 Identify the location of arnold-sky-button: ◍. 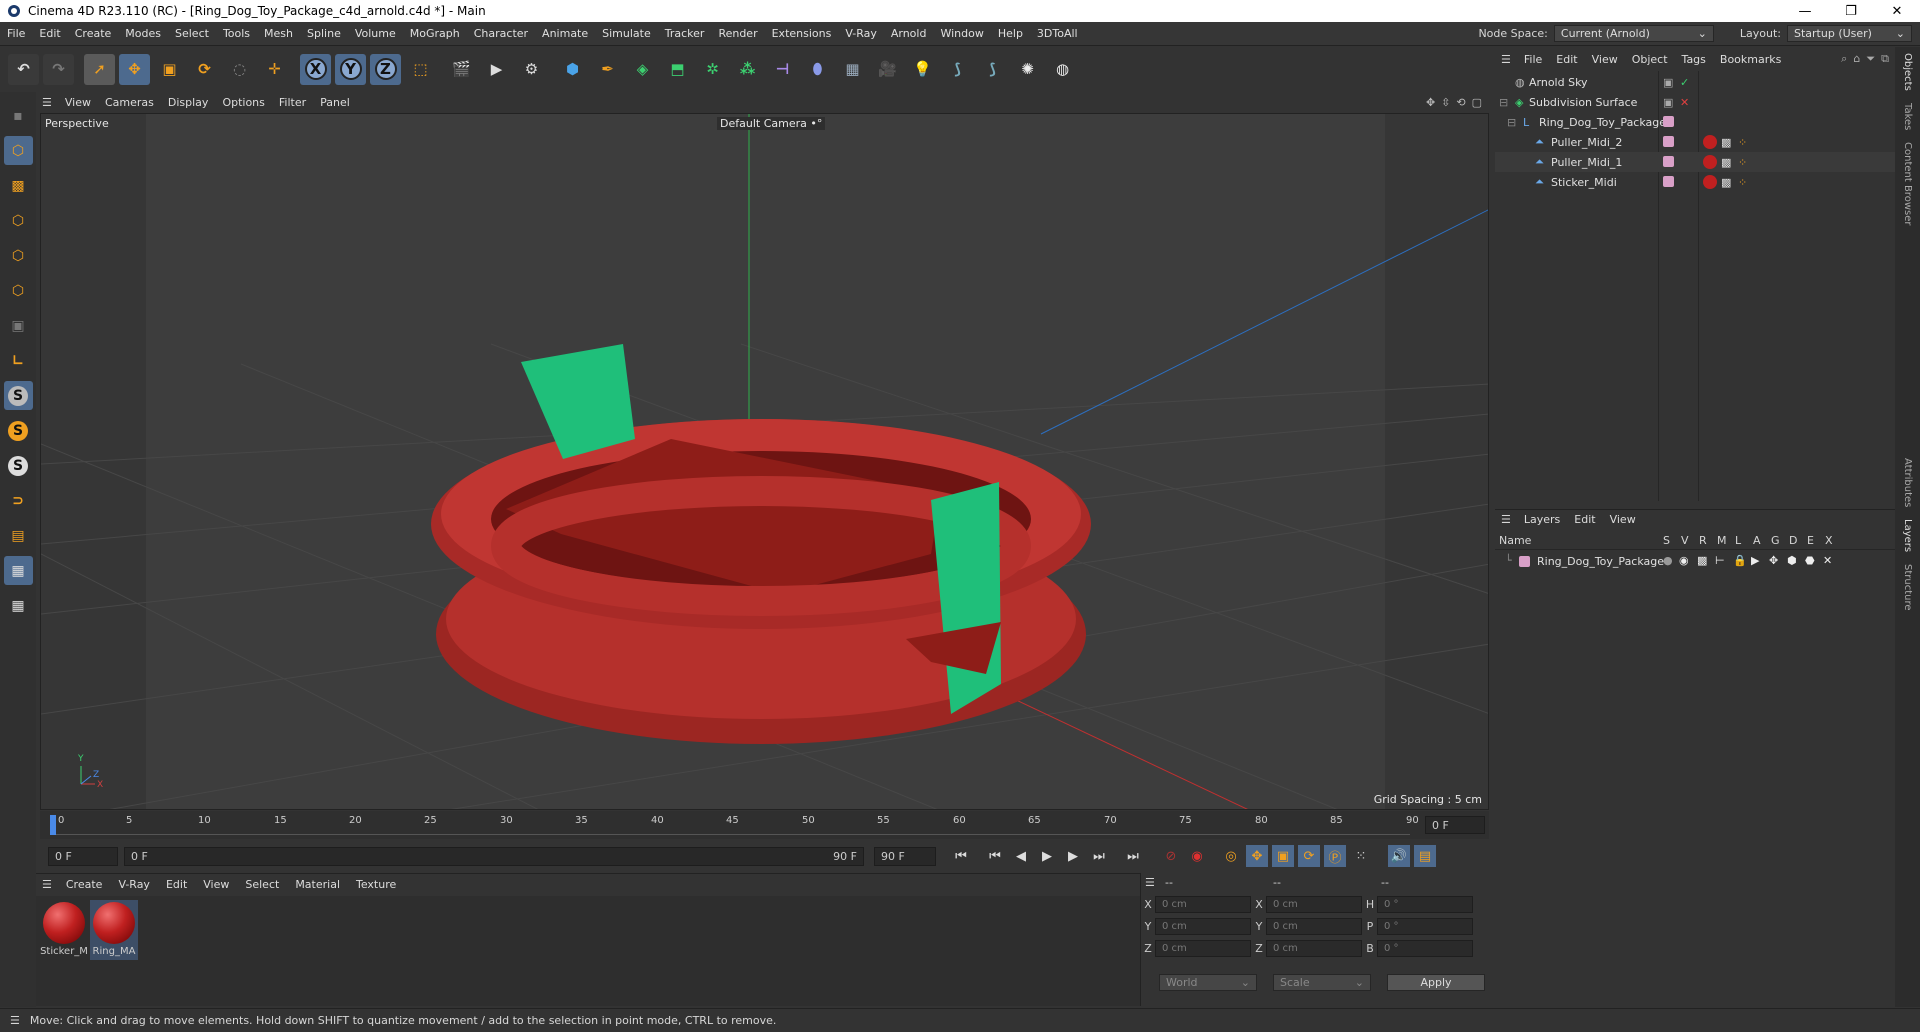
(1062, 69).